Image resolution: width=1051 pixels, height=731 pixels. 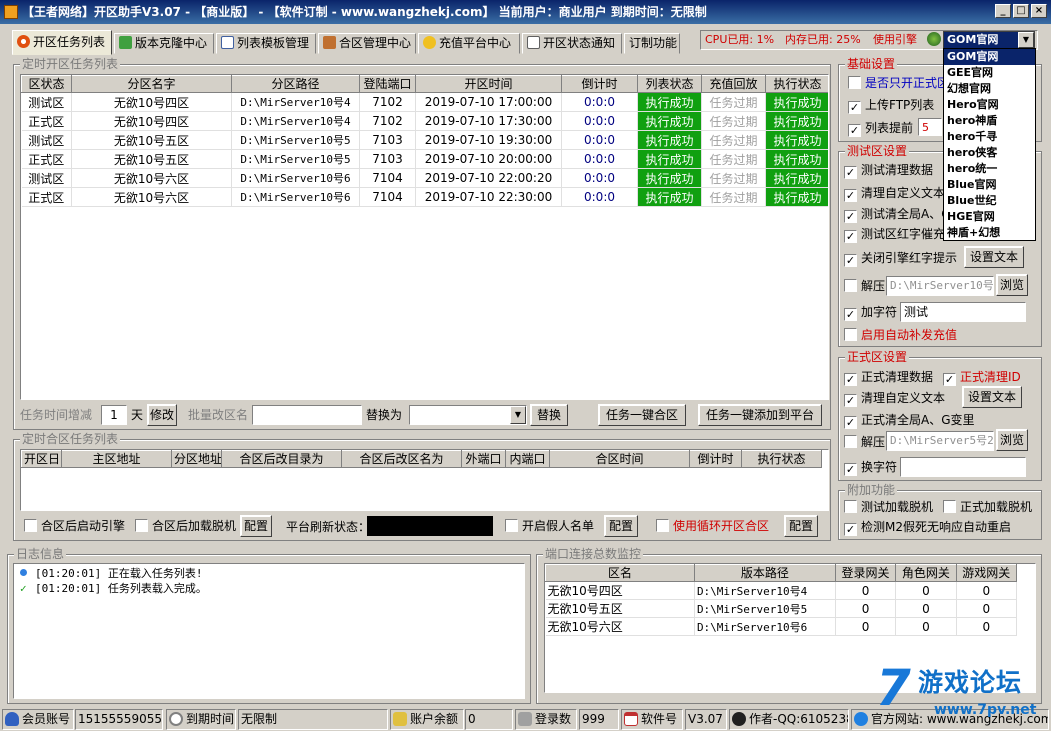 What do you see at coordinates (894, 235) in the screenshot?
I see `test-red-text-checkbox: ✓ 测试区红字催充` at bounding box center [894, 235].